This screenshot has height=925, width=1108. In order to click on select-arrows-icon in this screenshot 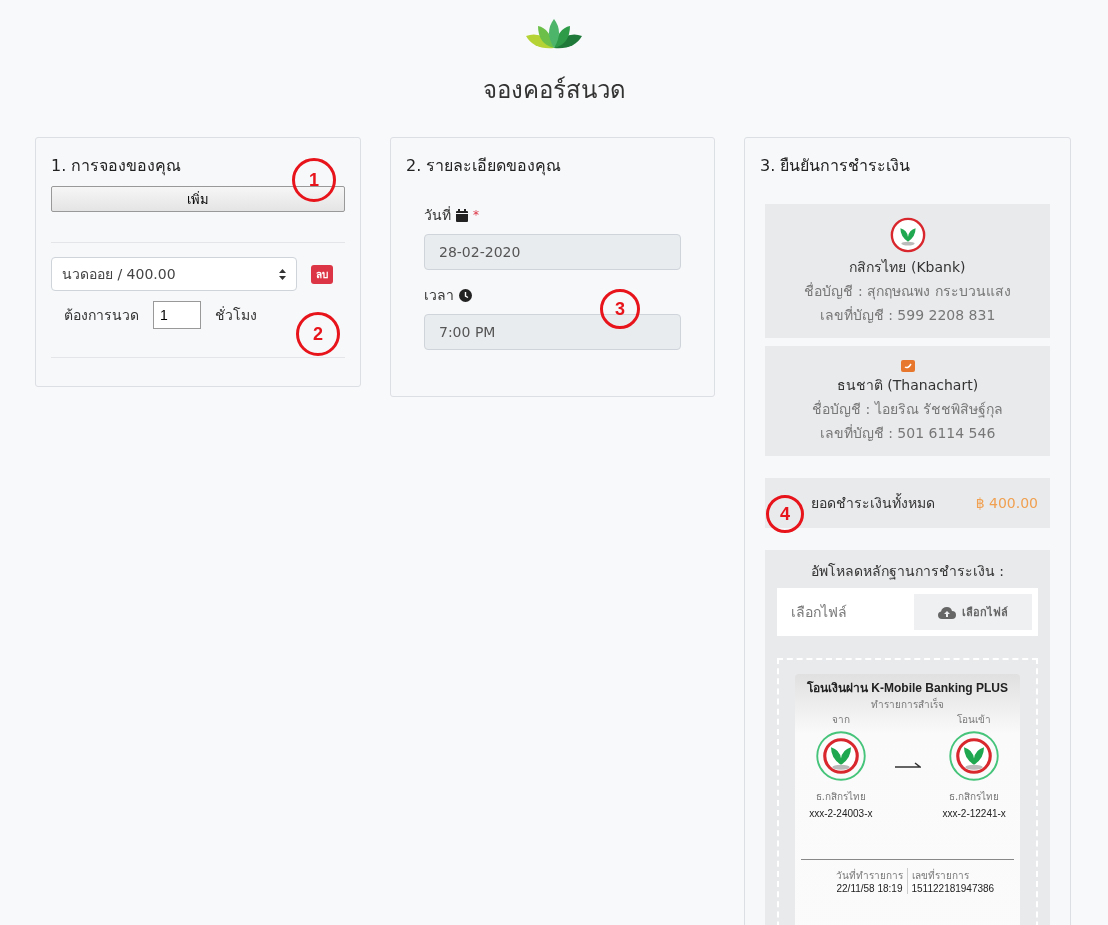, I will do `click(282, 274)`.